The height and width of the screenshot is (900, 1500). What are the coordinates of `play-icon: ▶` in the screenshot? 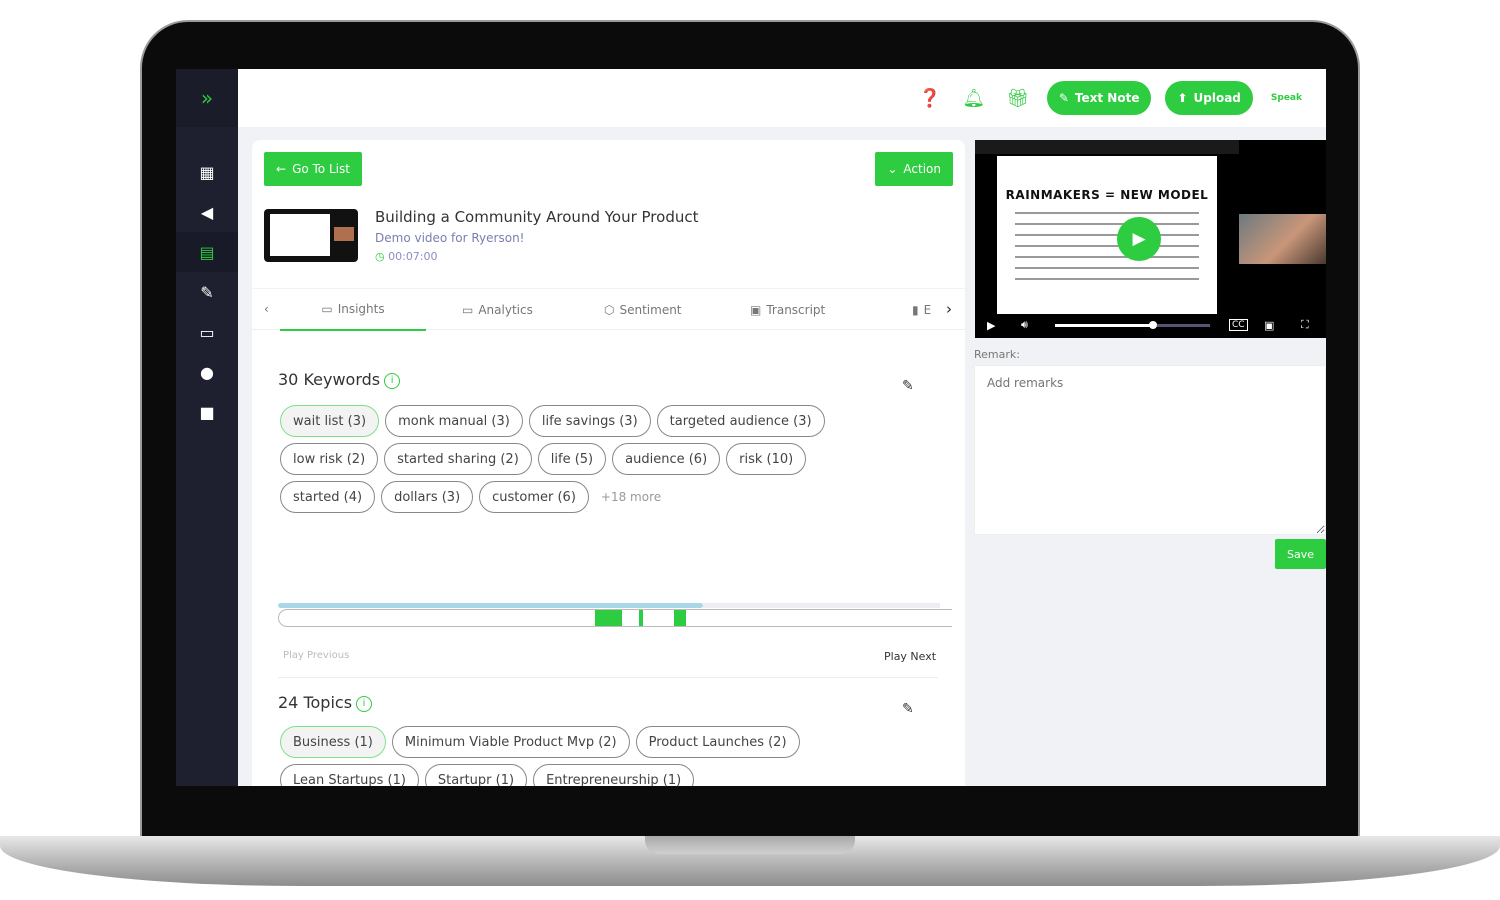 It's located at (1139, 239).